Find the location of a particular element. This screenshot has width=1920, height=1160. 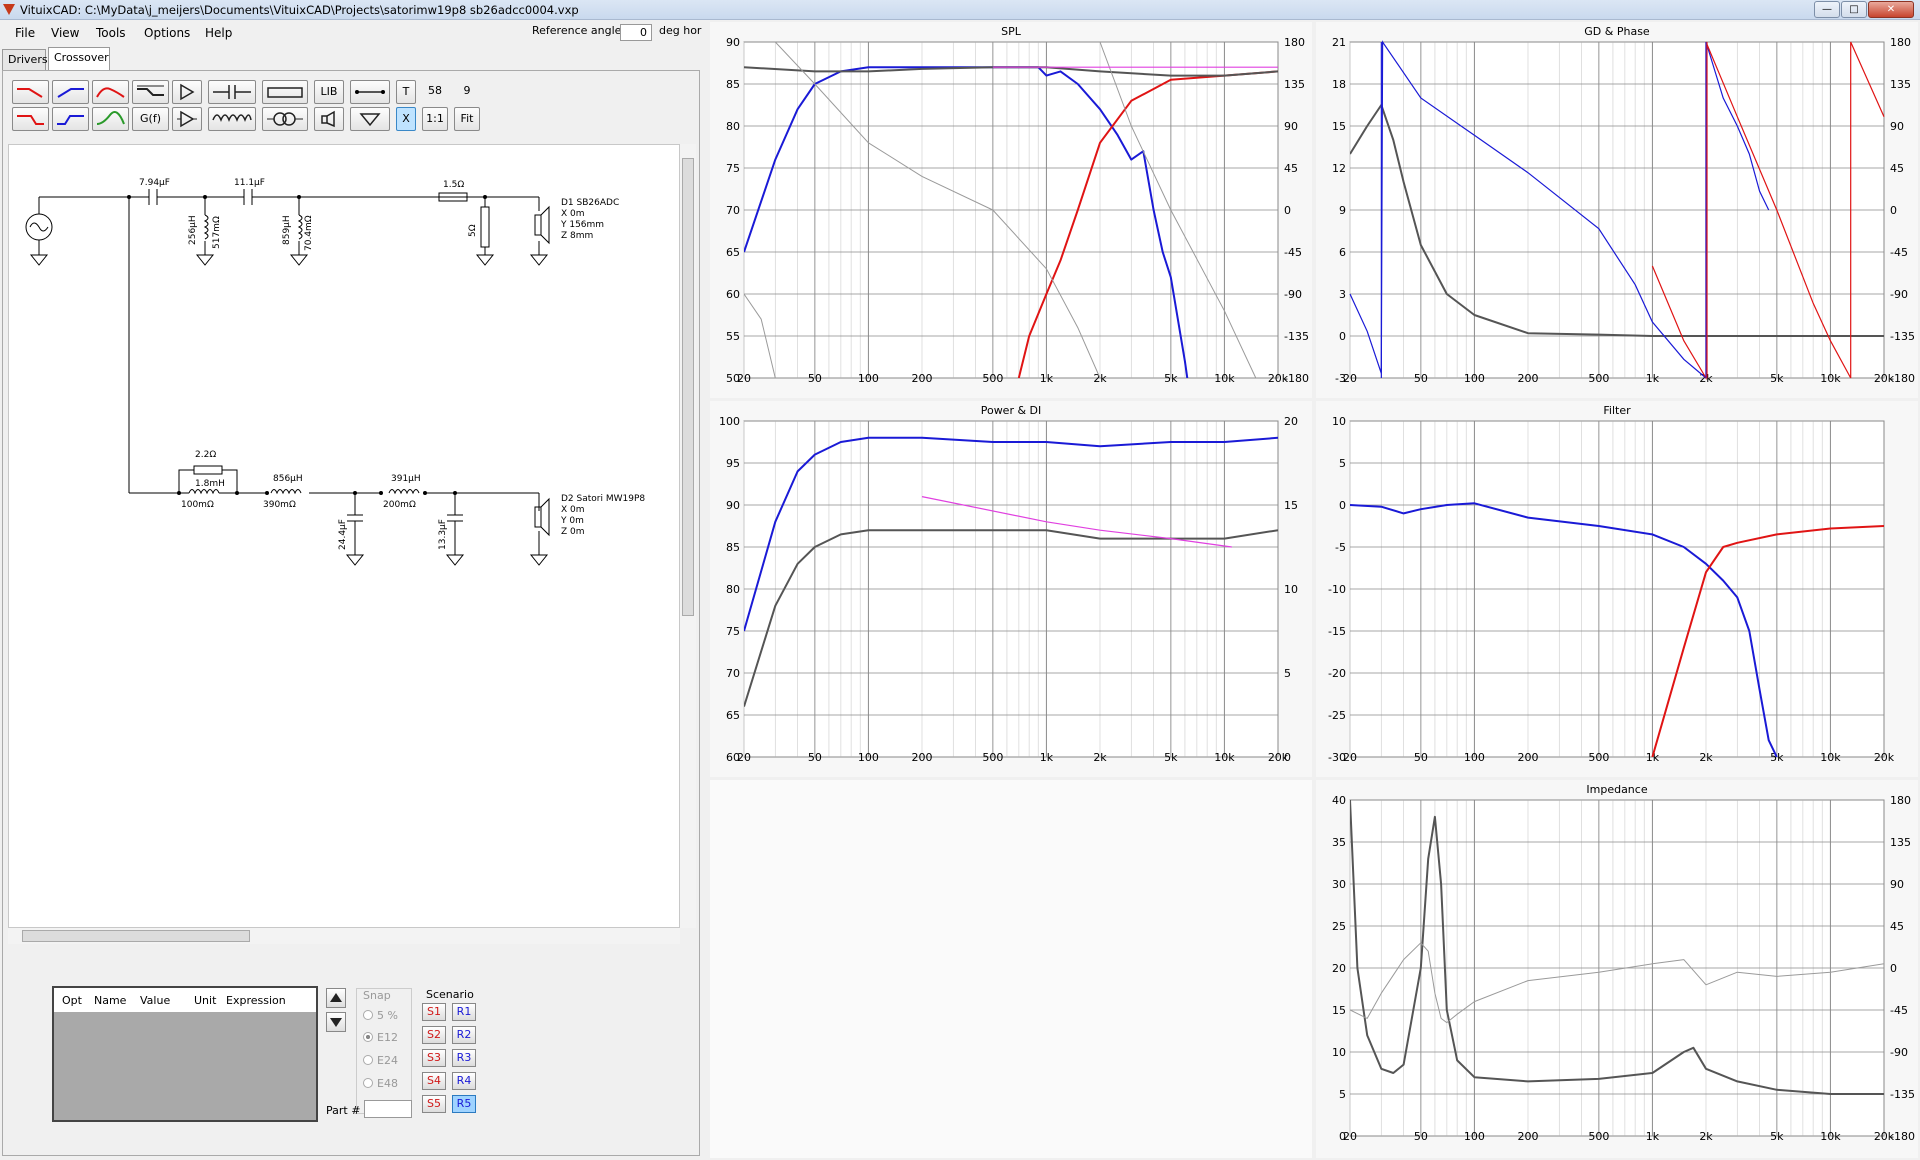

scenario-r3-button: R3 is located at coordinates (464, 1058).